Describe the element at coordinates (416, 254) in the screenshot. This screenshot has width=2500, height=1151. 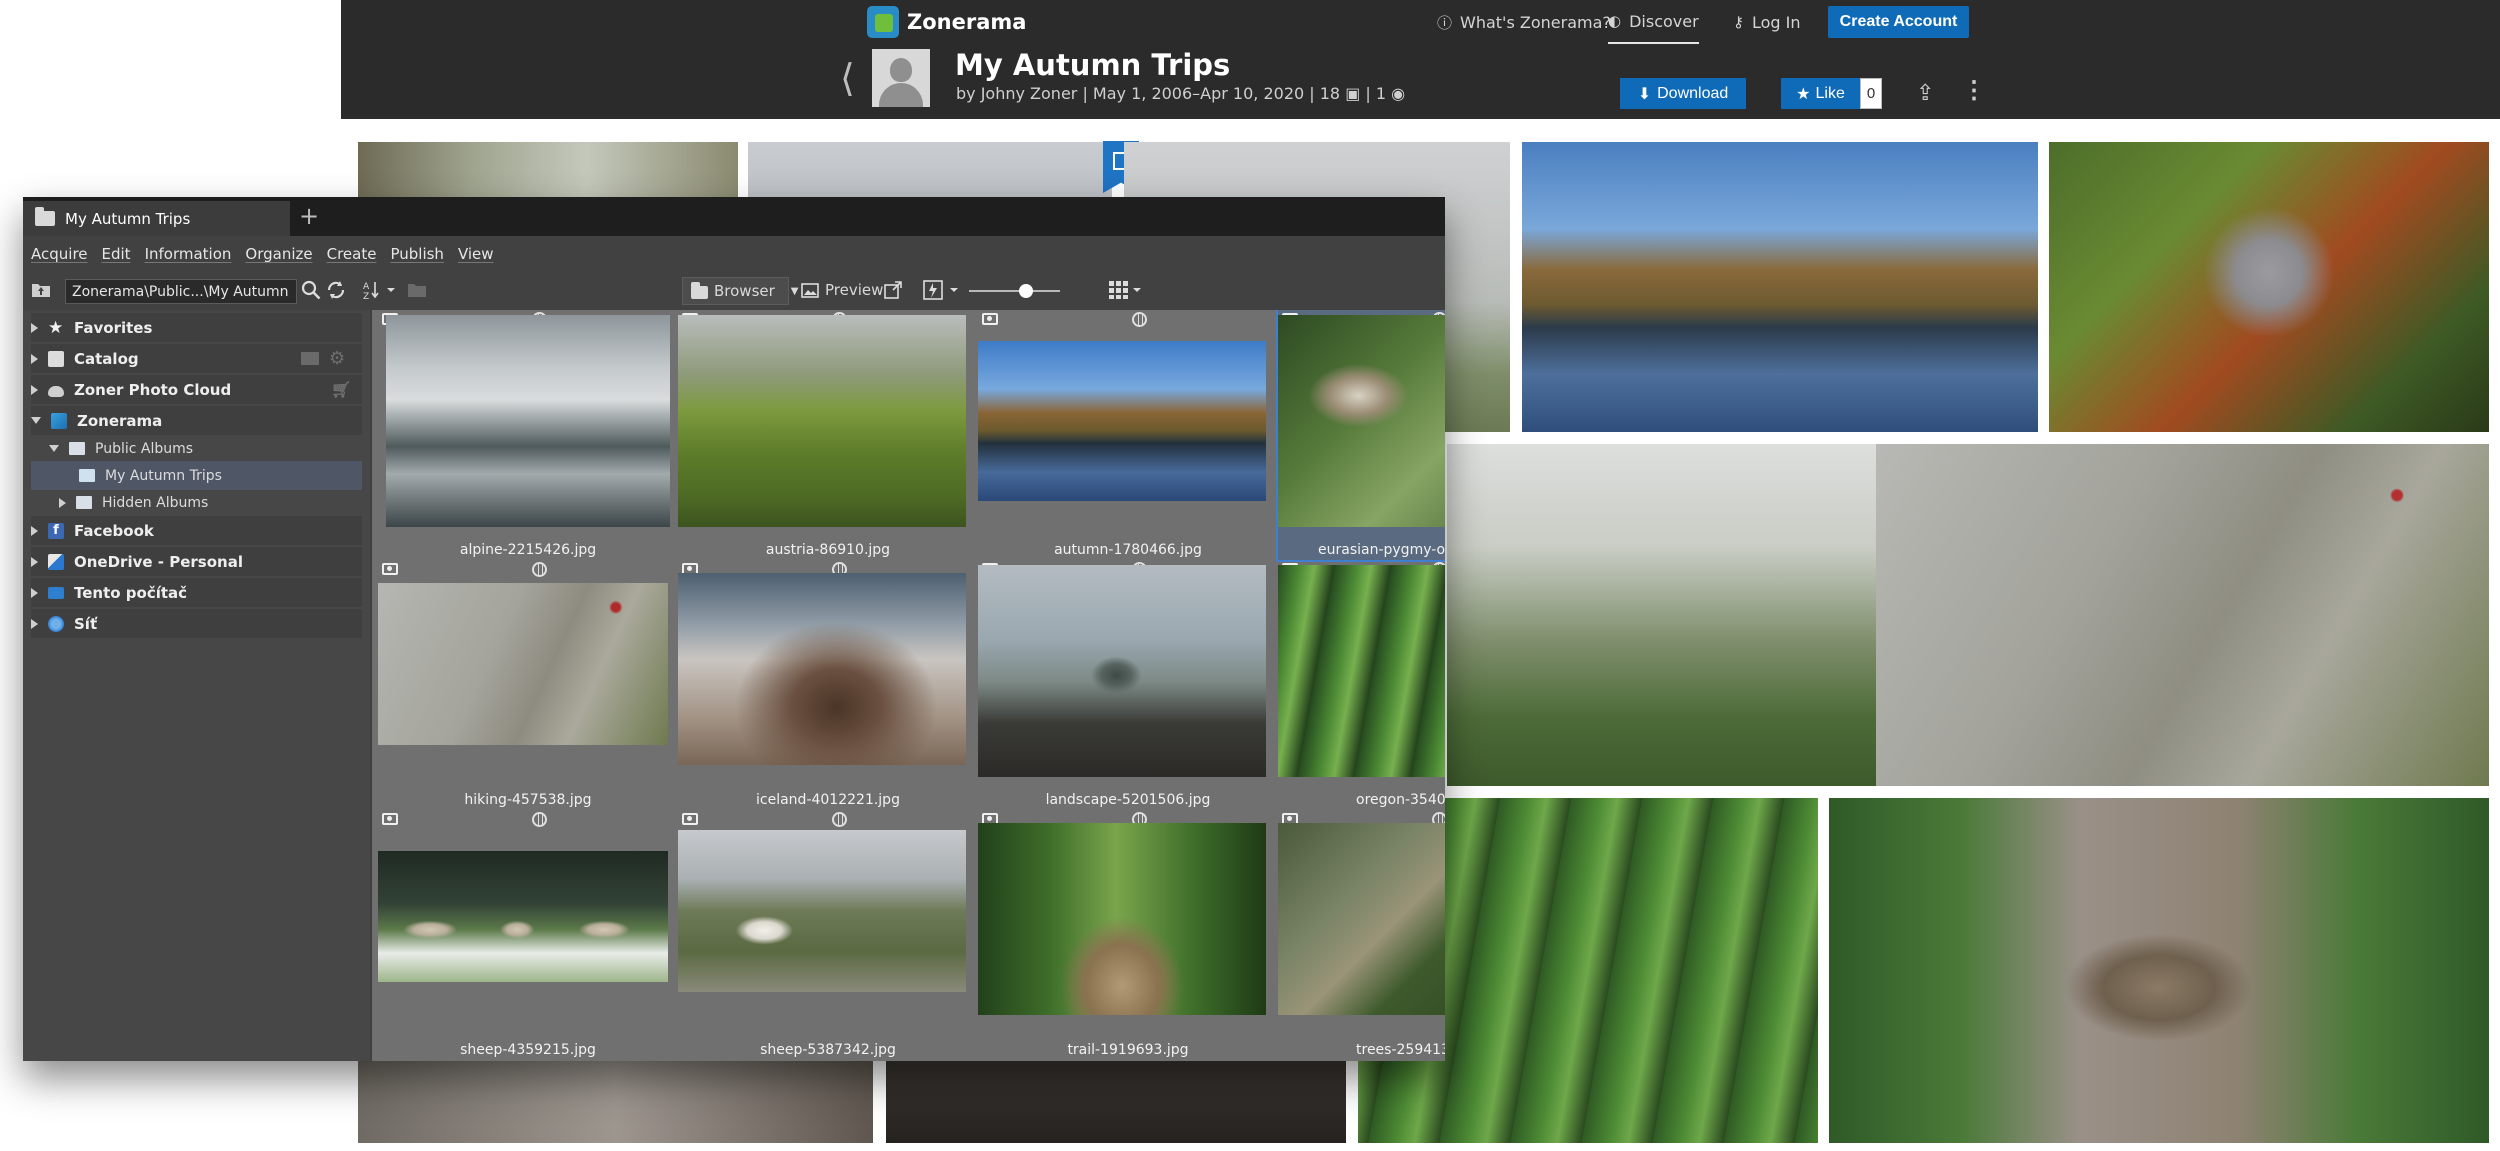
I see `menu-publish: Publish` at that location.